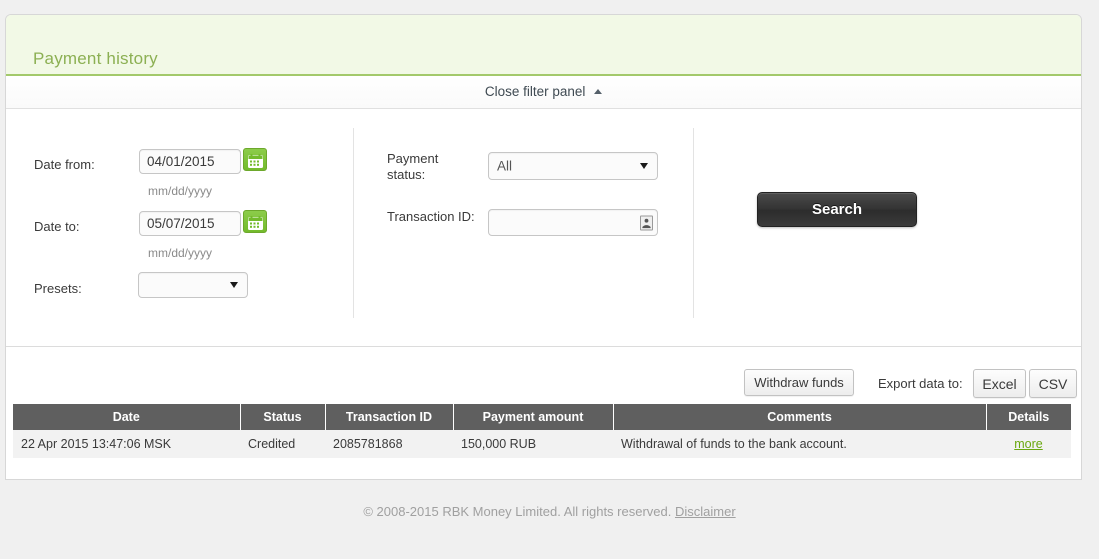 The image size is (1099, 559). I want to click on transaction-id-label: Transaction ID:, so click(431, 216).